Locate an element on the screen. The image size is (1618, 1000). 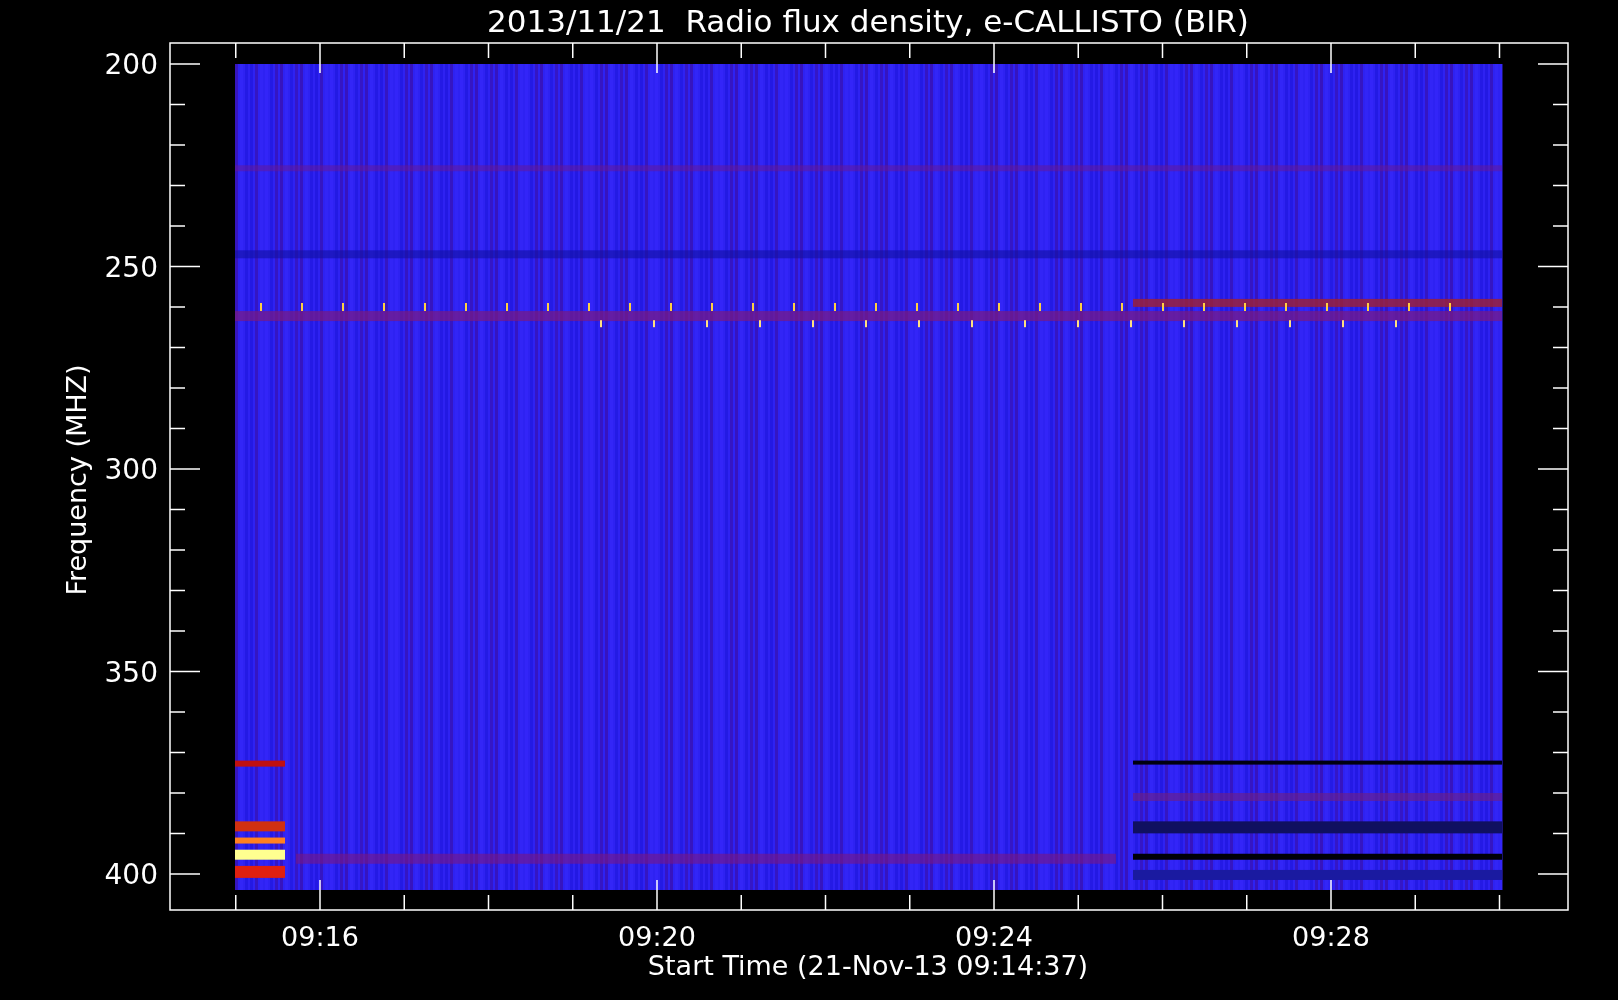
y-tick-label: 400 is located at coordinates (131, 874).